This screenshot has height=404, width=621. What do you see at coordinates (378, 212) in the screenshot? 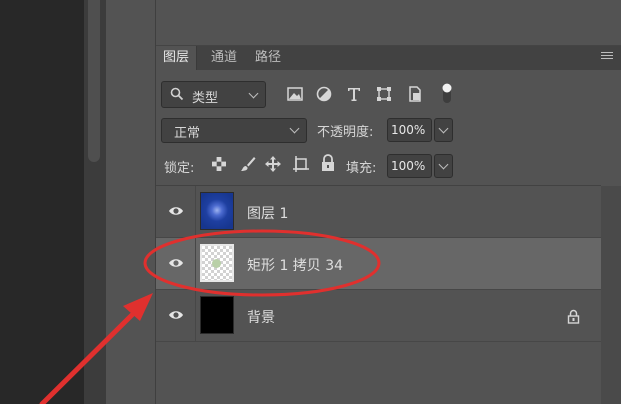
I see `layer-row: 图层 1` at bounding box center [378, 212].